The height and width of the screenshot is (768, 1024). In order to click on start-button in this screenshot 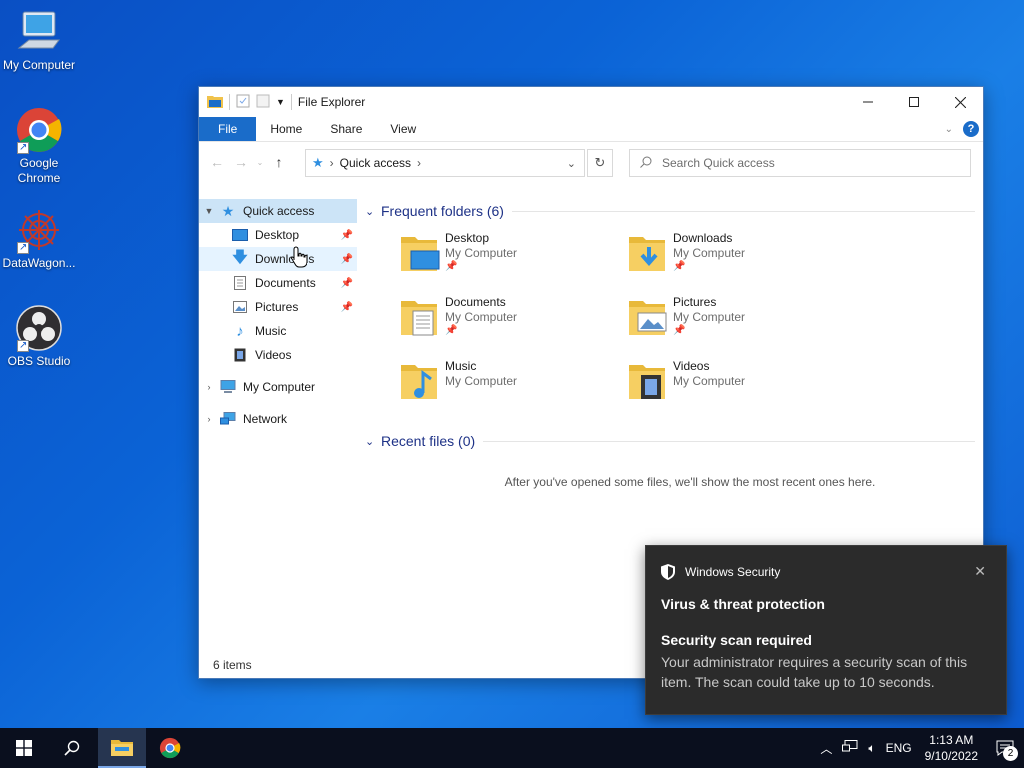, I will do `click(24, 748)`.